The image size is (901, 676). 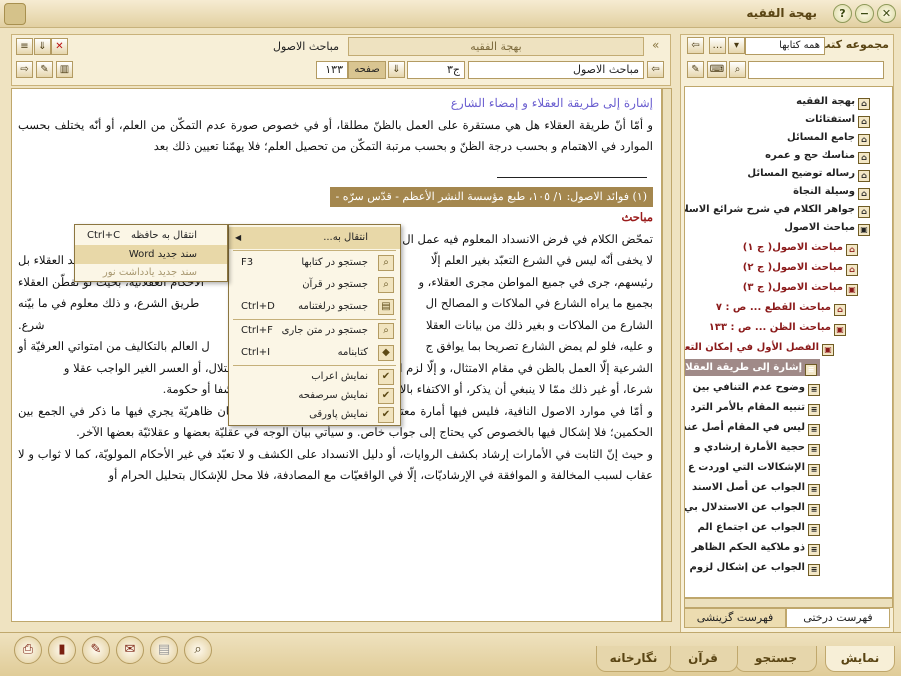 I want to click on tree-item-selected: ≡إشارة إلى طريقة العقلا, so click(x=752, y=367).